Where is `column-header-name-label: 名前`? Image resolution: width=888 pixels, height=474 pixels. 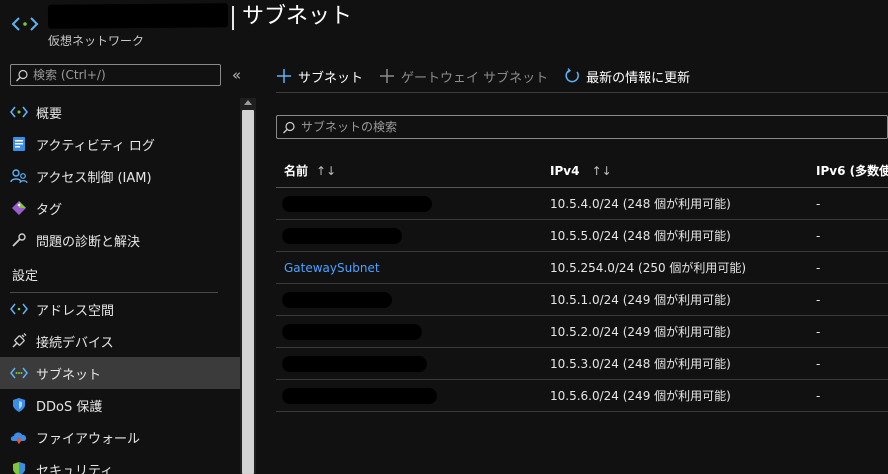 column-header-name-label: 名前 is located at coordinates (296, 171).